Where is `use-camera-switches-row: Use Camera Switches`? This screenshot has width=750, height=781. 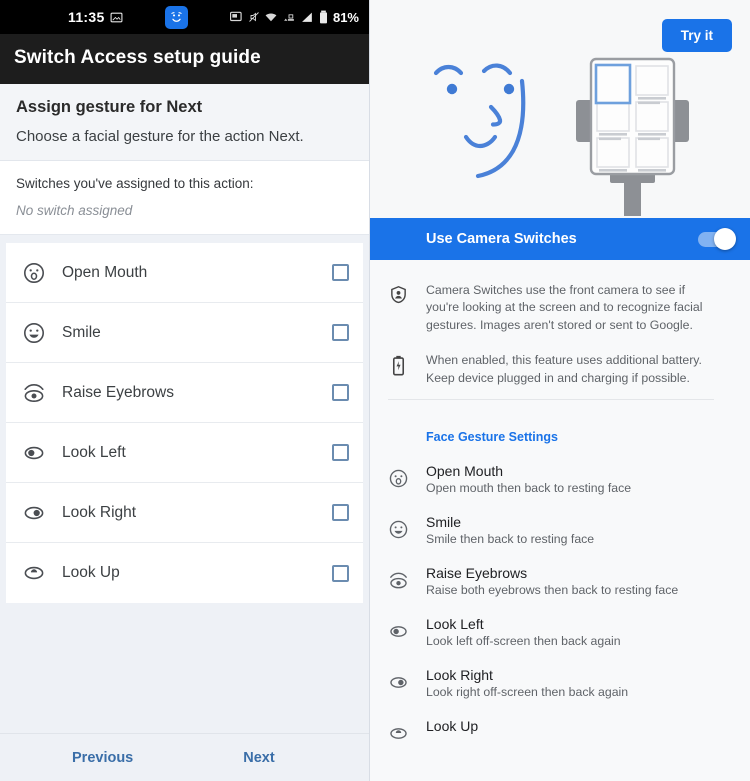
use-camera-switches-row: Use Camera Switches is located at coordinates (560, 239).